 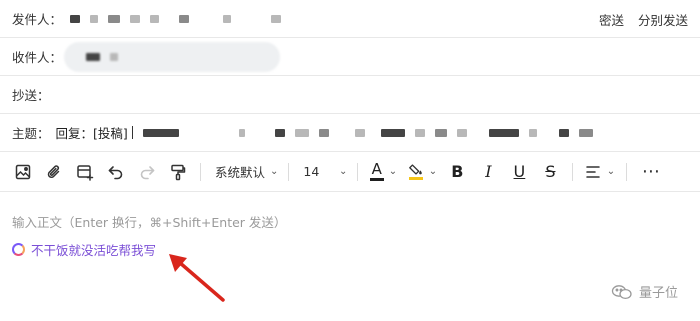 I want to click on recipient-chip, so click(x=172, y=57).